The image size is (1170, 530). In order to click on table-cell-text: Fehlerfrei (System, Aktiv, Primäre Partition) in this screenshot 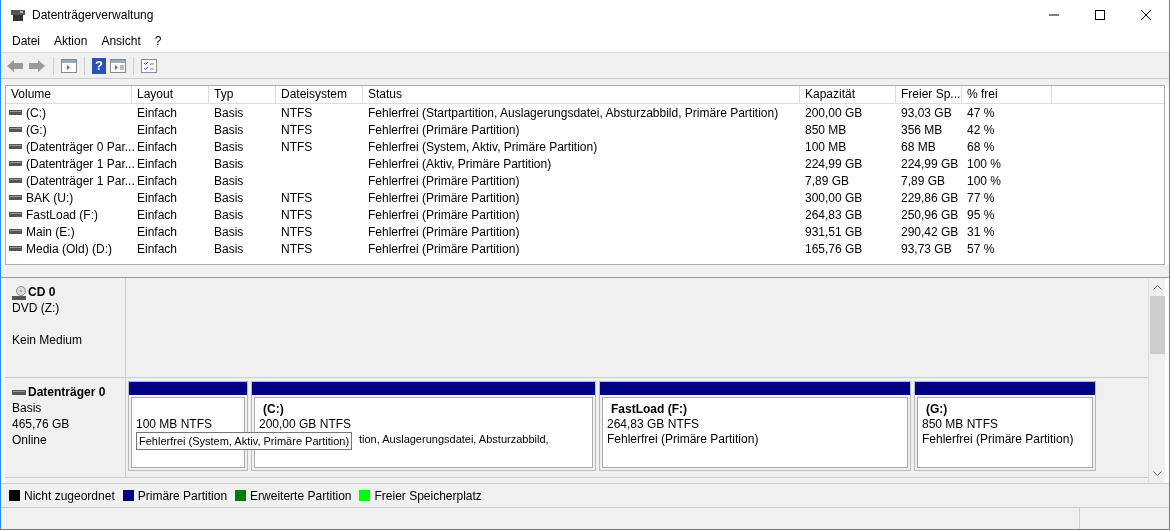, I will do `click(483, 147)`.